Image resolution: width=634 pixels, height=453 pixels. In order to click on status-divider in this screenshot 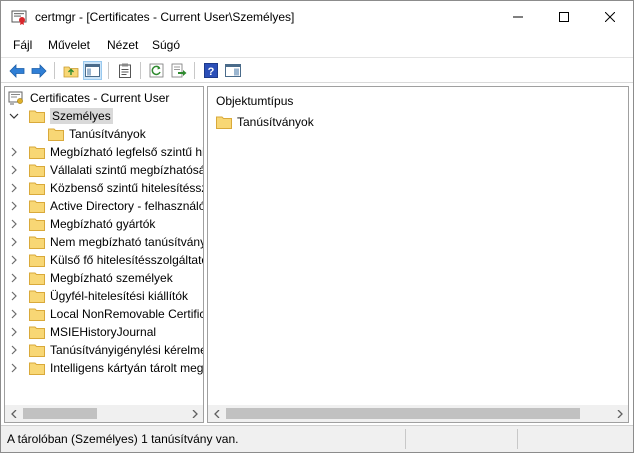, I will do `click(517, 439)`.